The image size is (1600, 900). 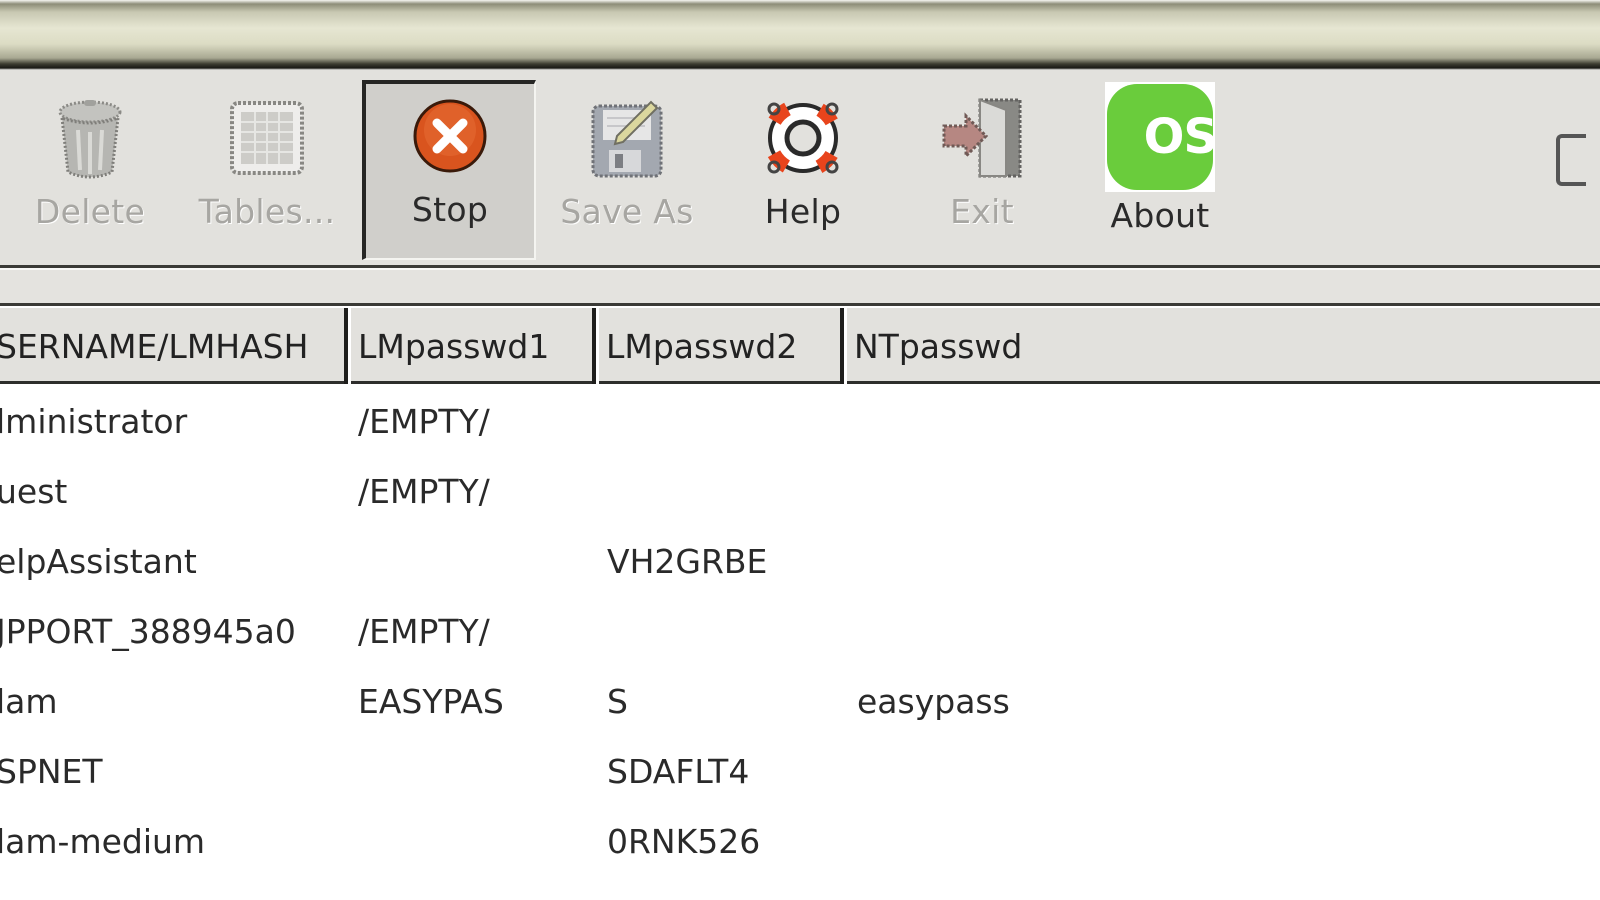 What do you see at coordinates (717, 346) in the screenshot?
I see `column-header-lmpasswd2: LMpasswd2` at bounding box center [717, 346].